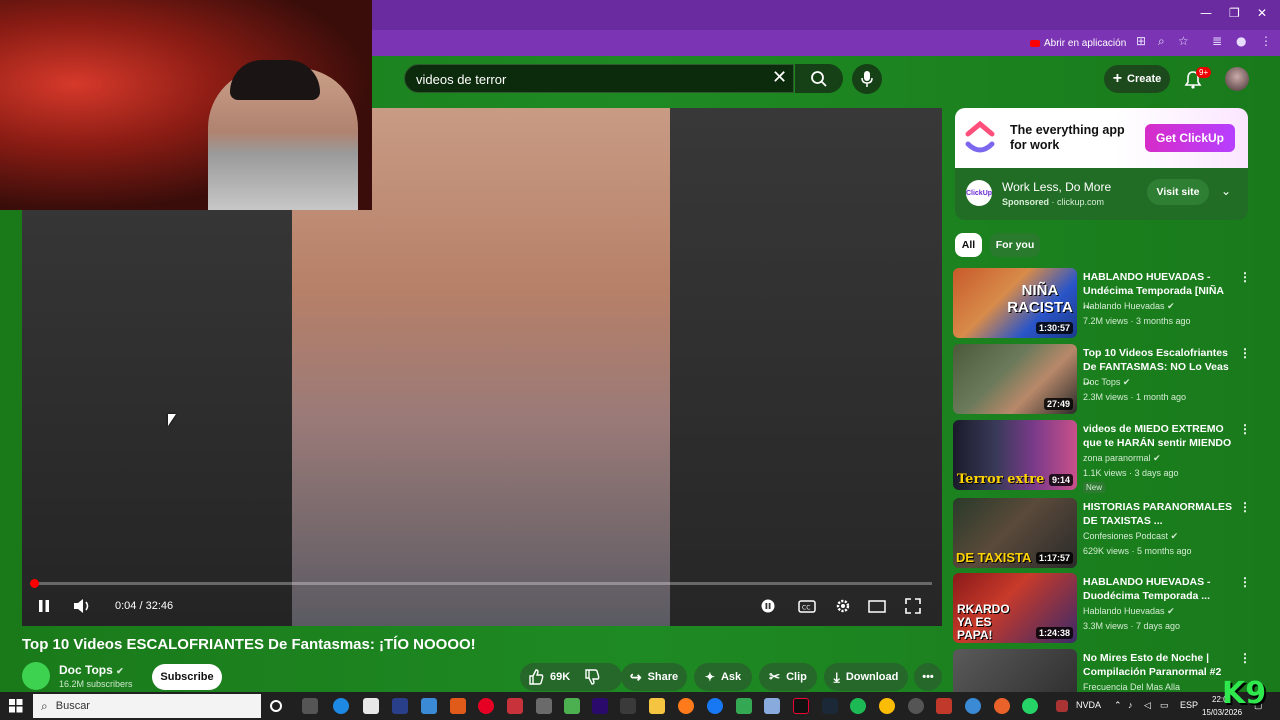  I want to click on clear-search-icon: ✕, so click(779, 77).